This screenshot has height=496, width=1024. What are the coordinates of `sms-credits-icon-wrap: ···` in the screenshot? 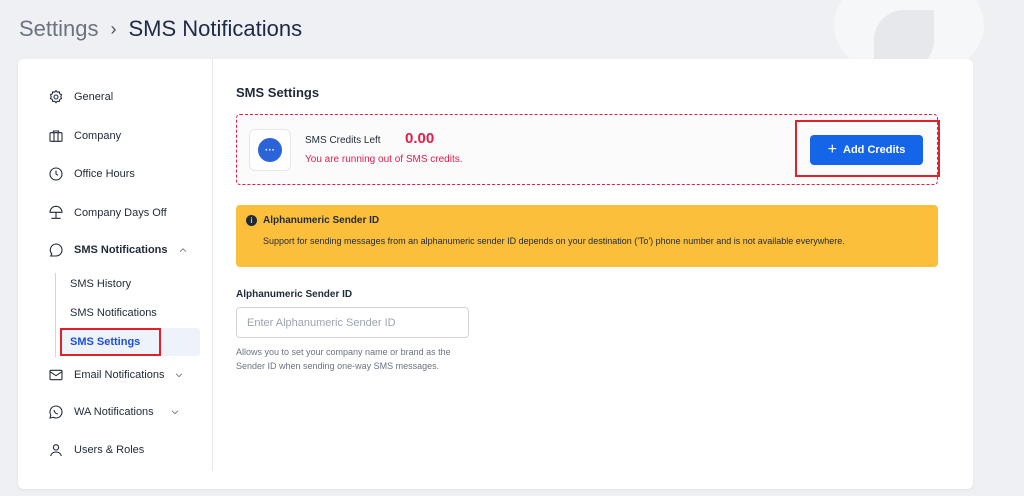 It's located at (270, 150).